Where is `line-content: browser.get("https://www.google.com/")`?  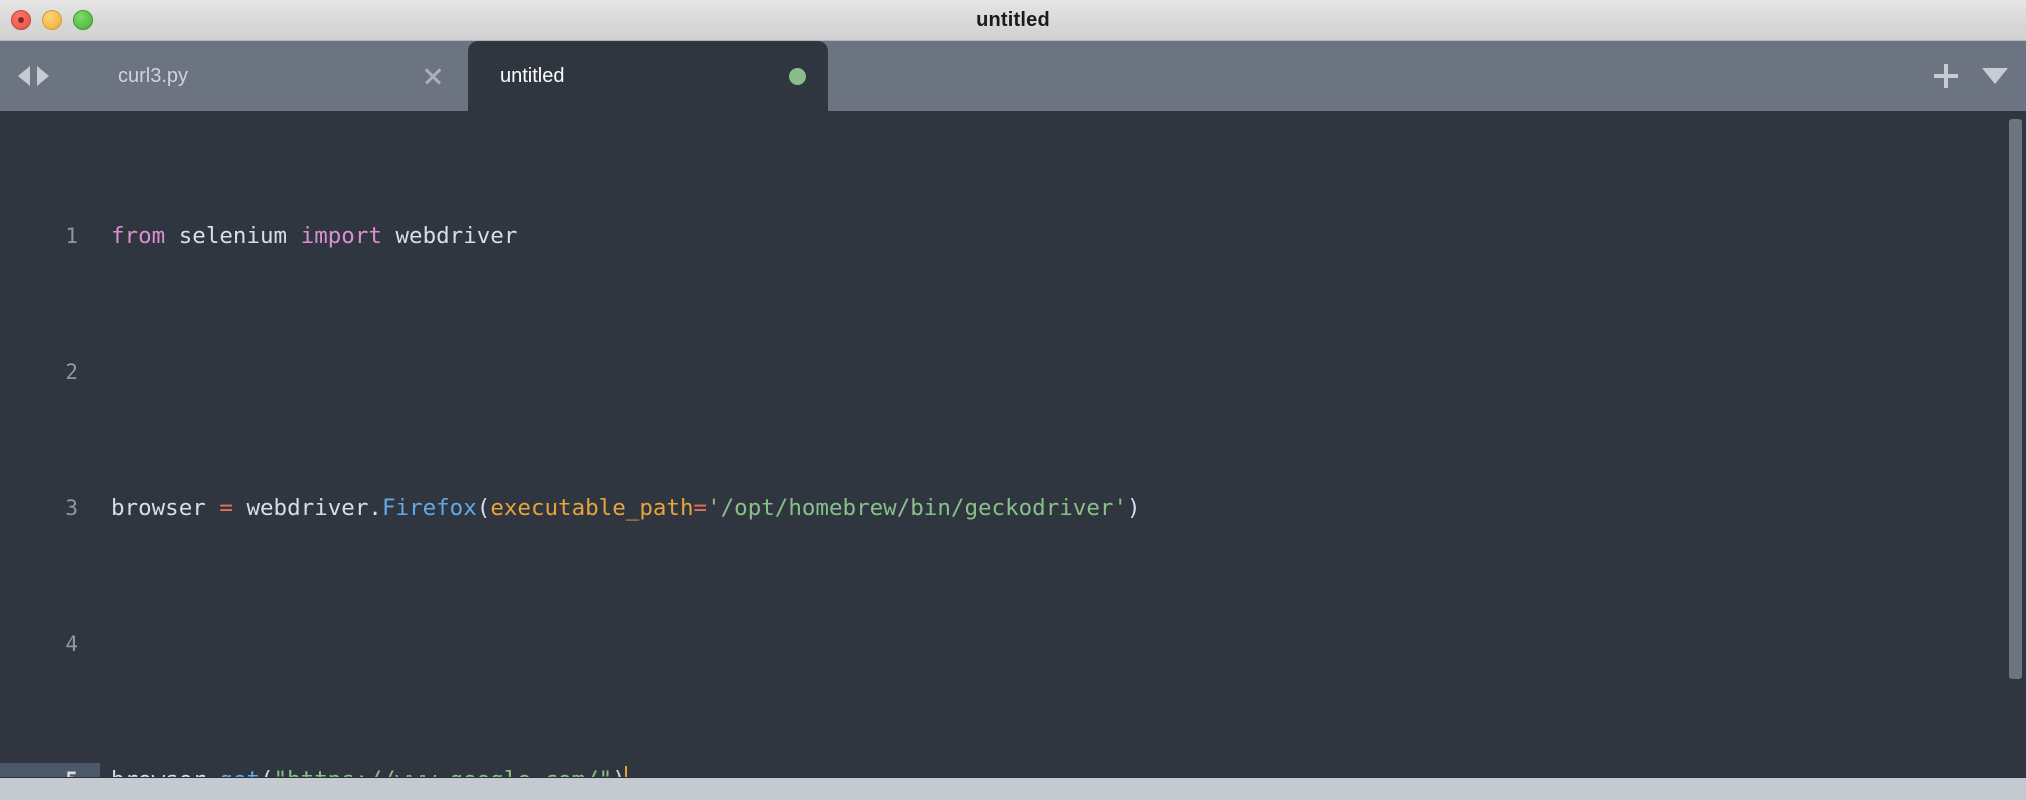
line-content: browser.get("https://www.google.com/") is located at coordinates (1063, 770).